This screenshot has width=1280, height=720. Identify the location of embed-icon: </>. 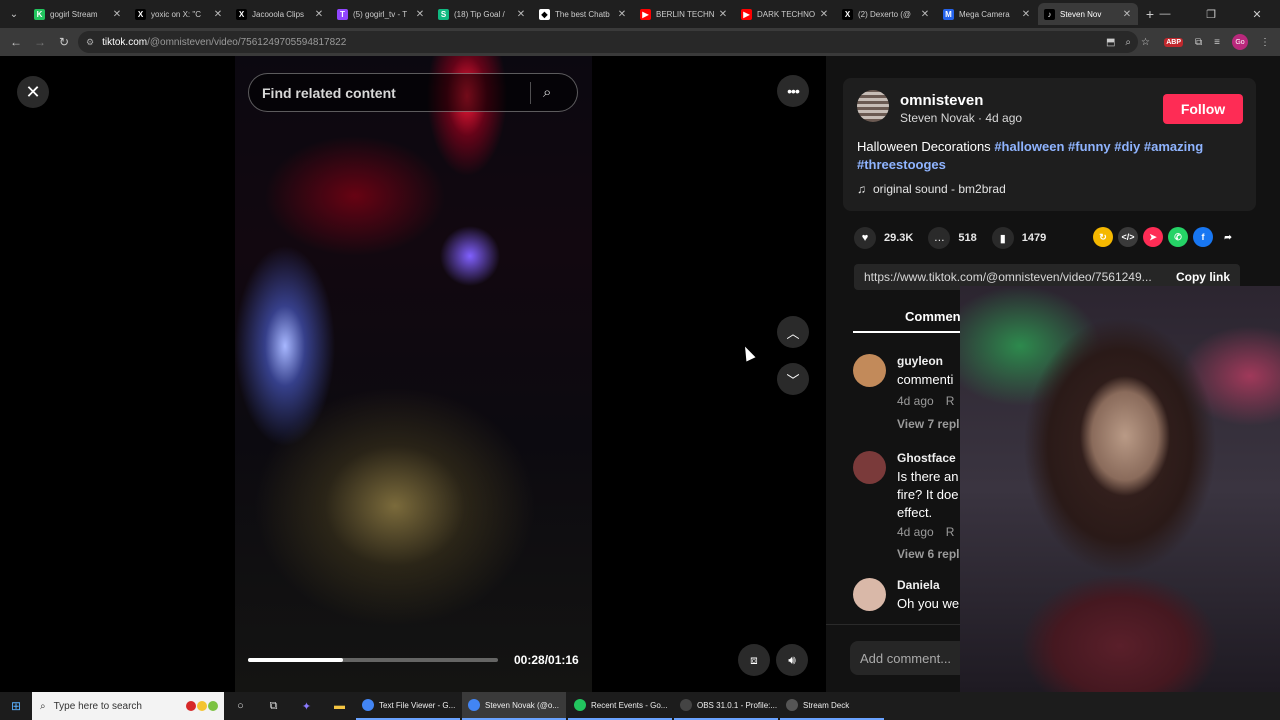
(1128, 237).